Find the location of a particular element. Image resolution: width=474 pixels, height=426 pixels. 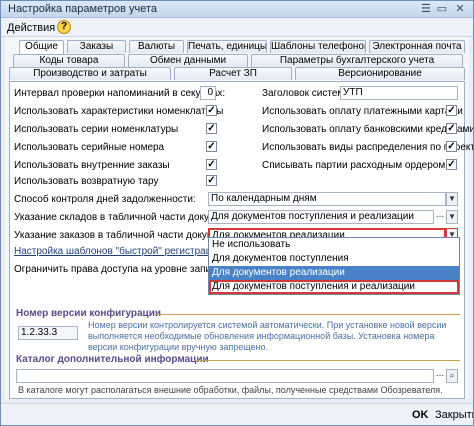

bank-credit-checkbox: ✓ is located at coordinates (451, 128).